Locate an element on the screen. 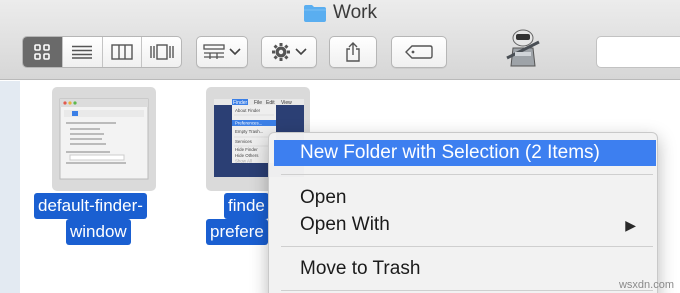 This screenshot has height=293, width=680. thumb-menu-item-about: About Finder is located at coordinates (248, 110).